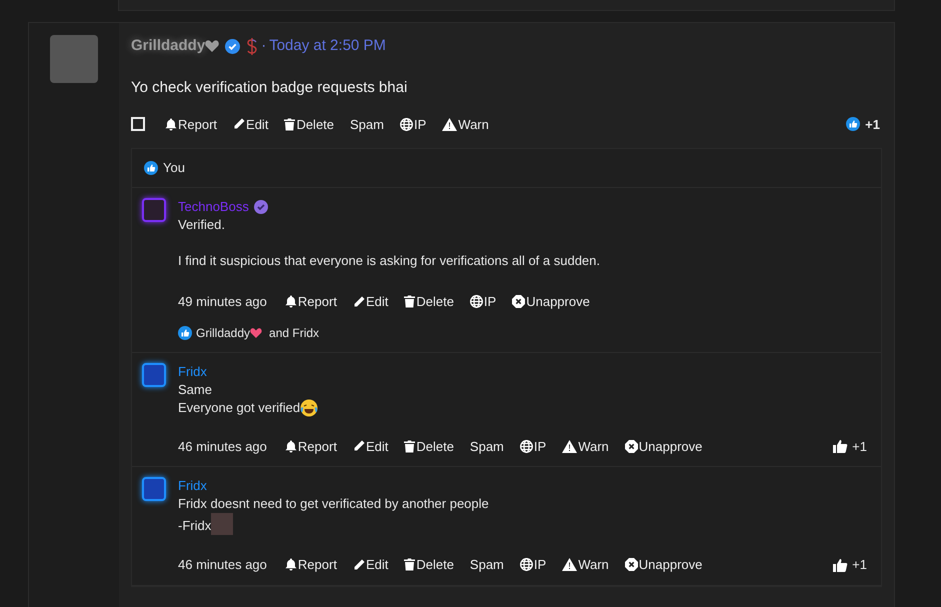 The height and width of the screenshot is (607, 941). Describe the element at coordinates (389, 261) in the screenshot. I see `comment-text: I find it suspicious that everyone is asking for verifications all of a sudden.` at that location.